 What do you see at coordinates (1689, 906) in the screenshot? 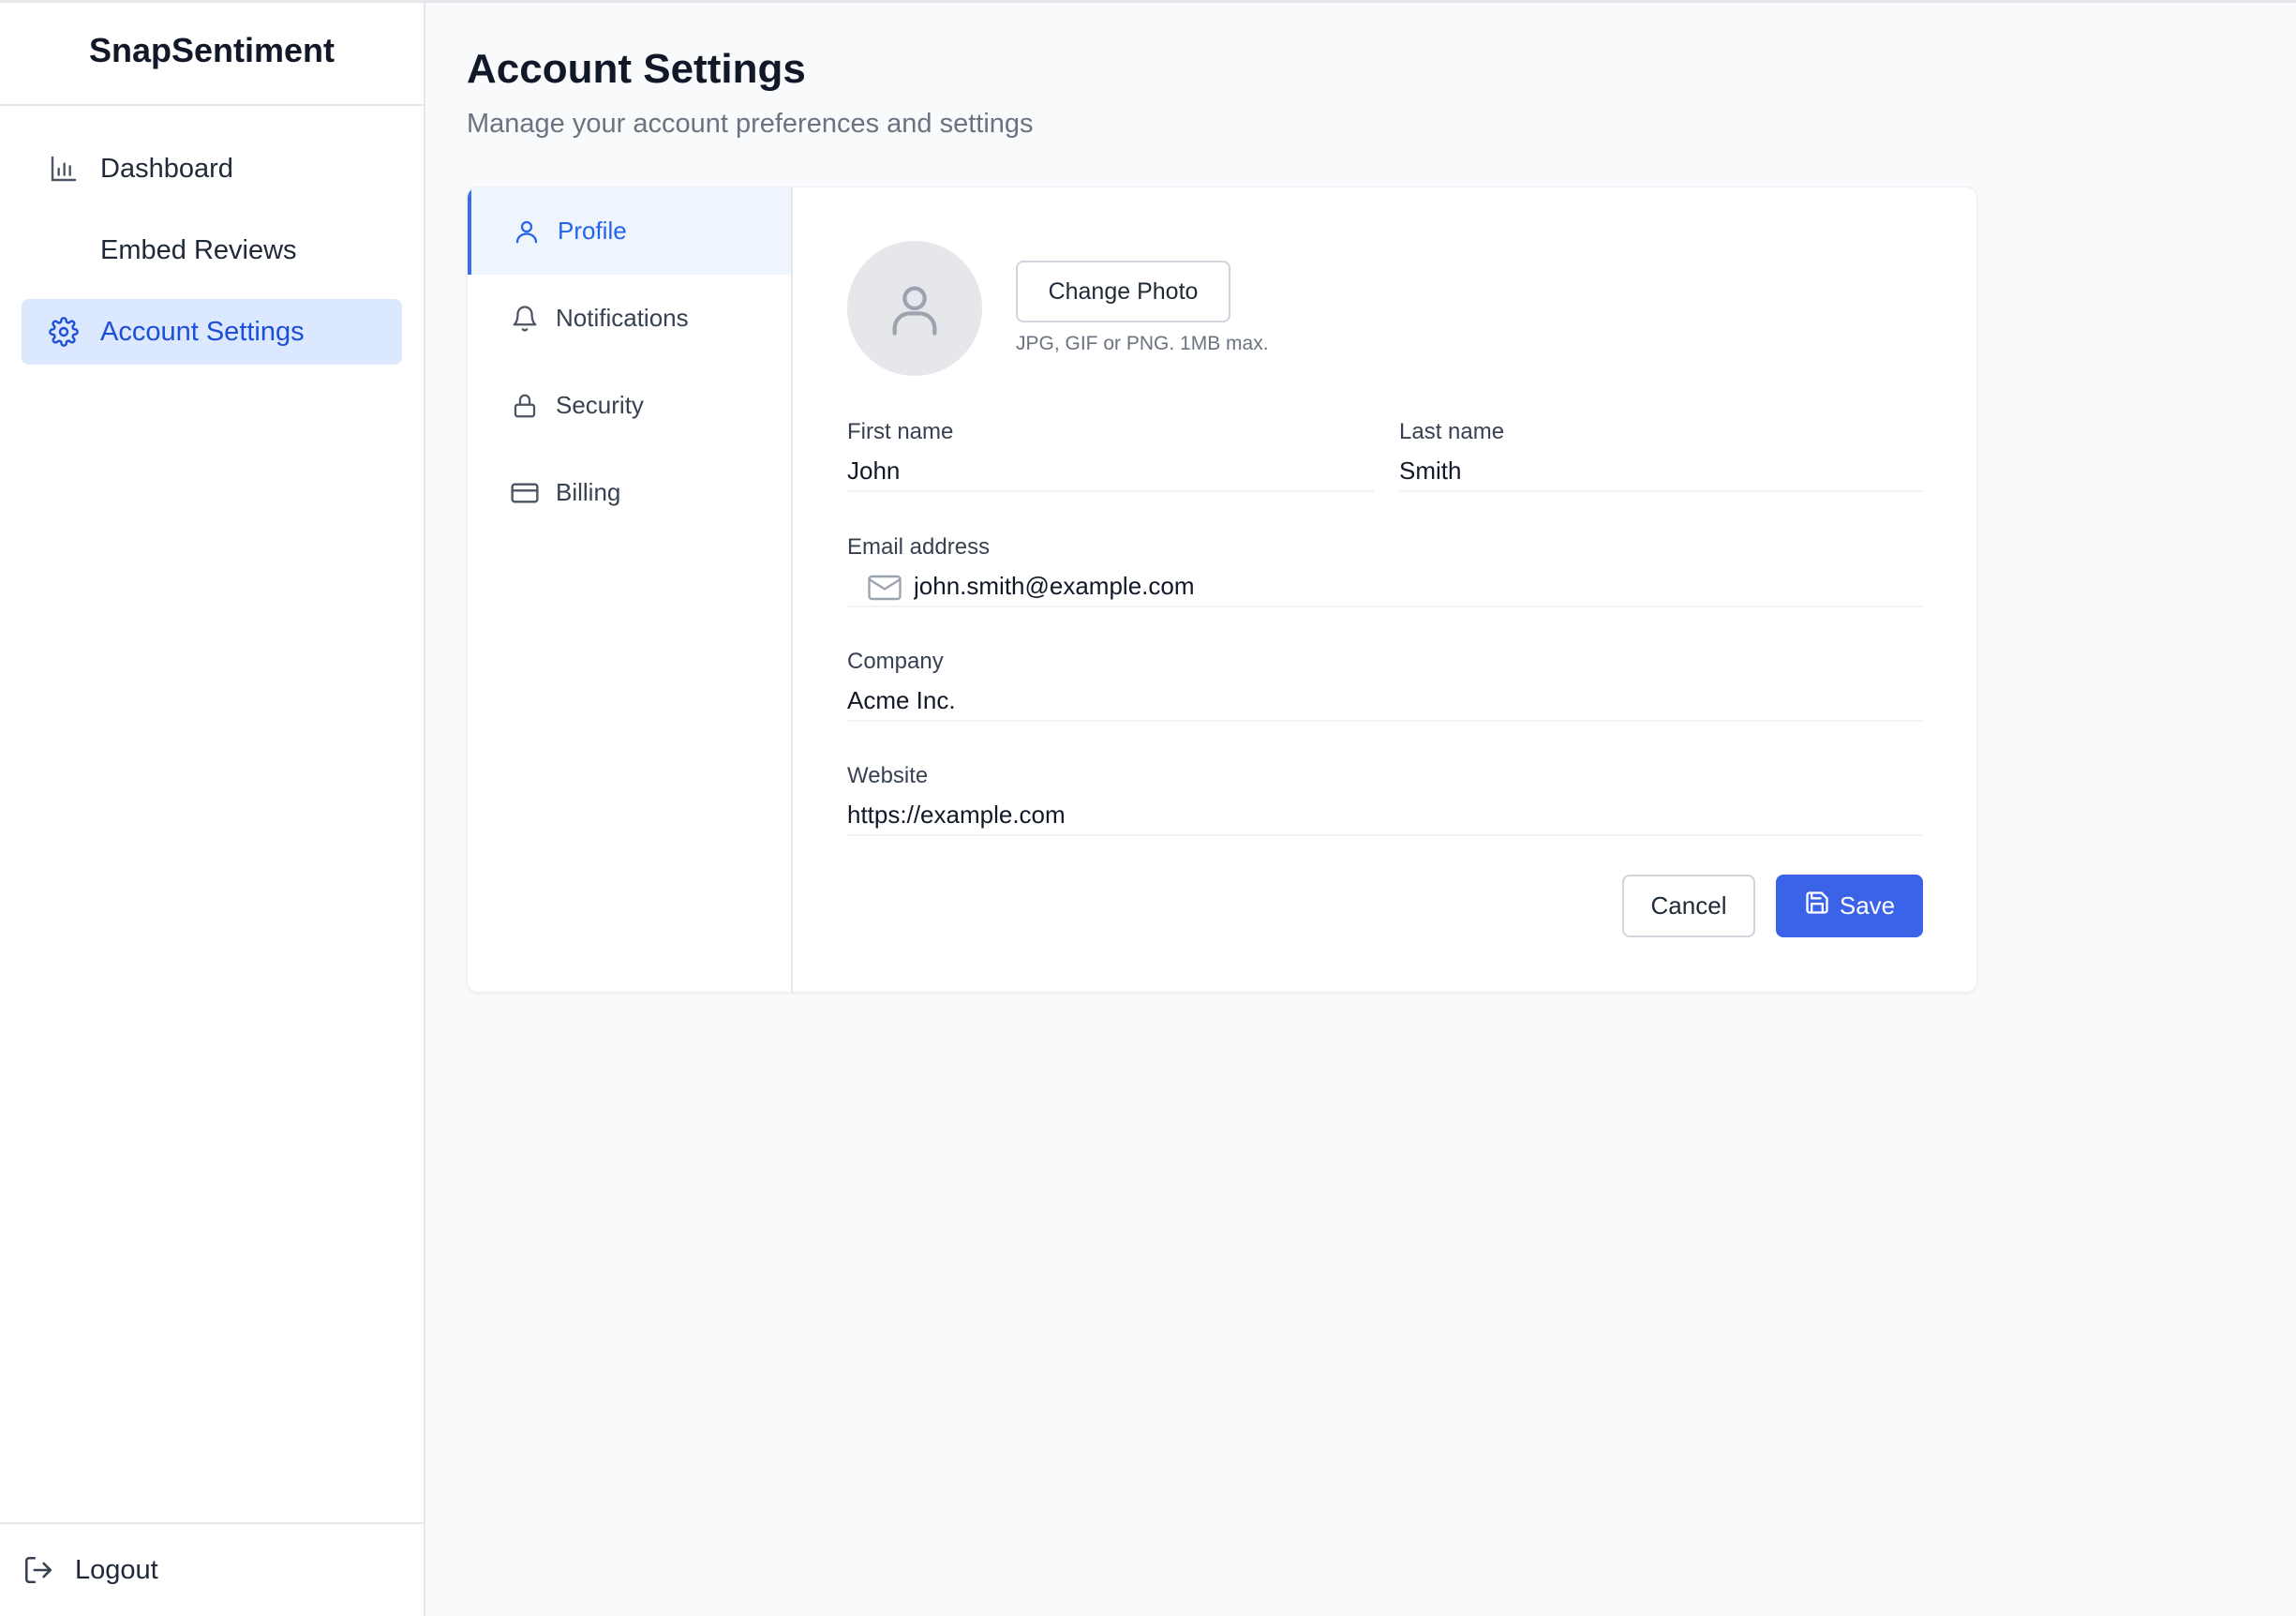
I see `cancel-button: Cancel` at bounding box center [1689, 906].